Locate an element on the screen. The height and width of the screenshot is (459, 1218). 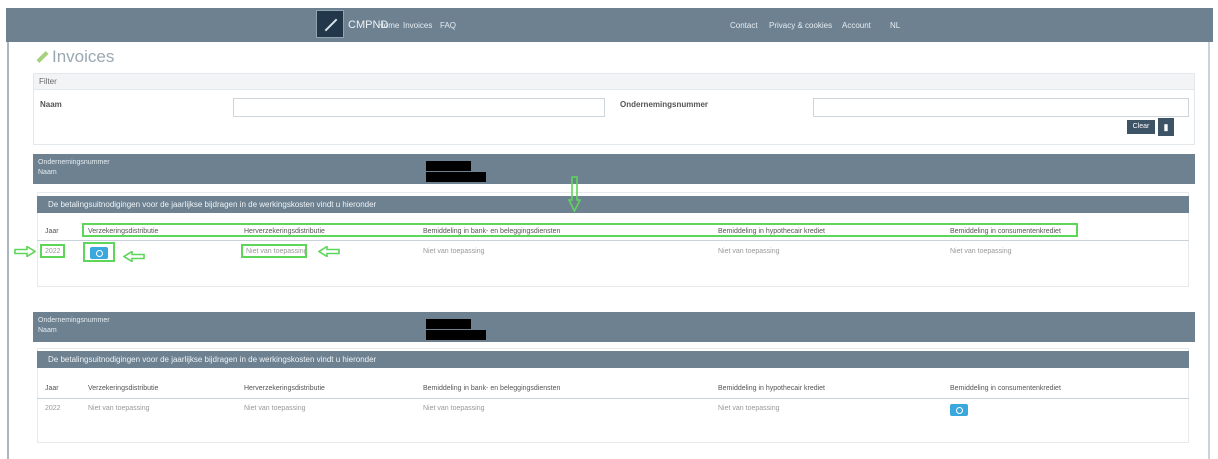
nav-link-privacy: Privacy & cookies is located at coordinates (800, 25).